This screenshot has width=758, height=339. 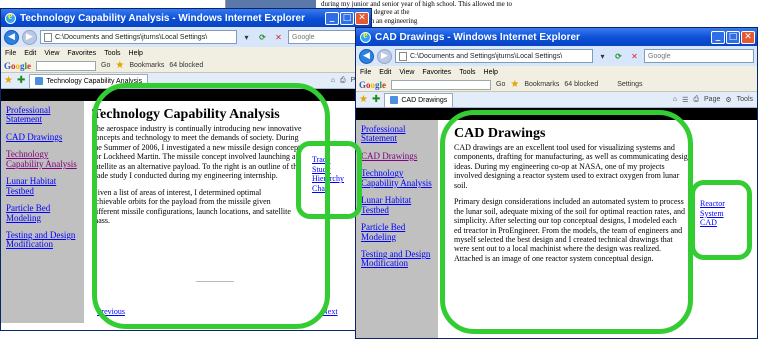 I want to click on highlight-ring-reactor-link, so click(x=721, y=220).